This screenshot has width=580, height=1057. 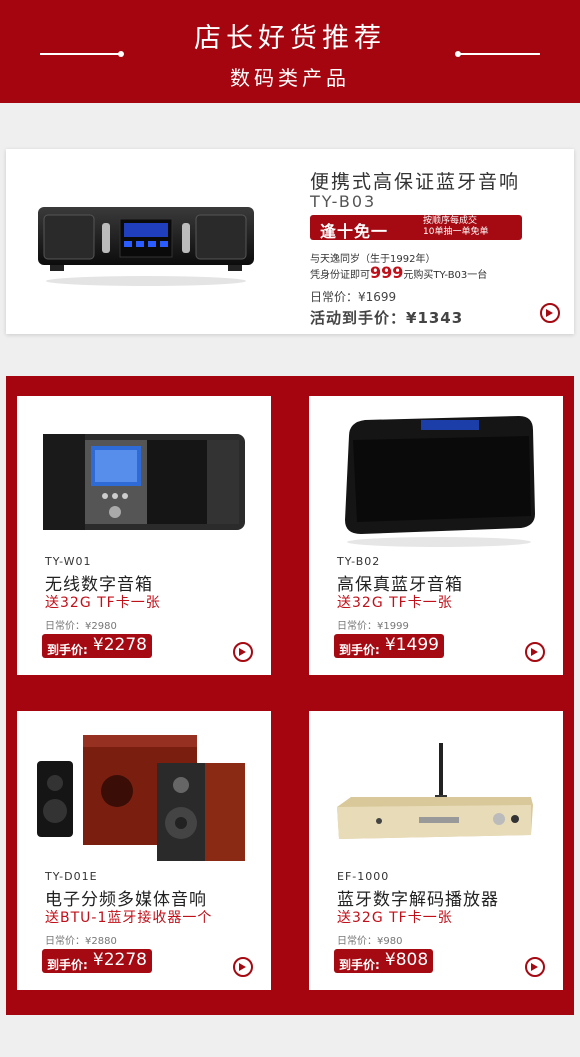 I want to click on product-final-price-tag: 到手价: ¥808, so click(x=384, y=961).